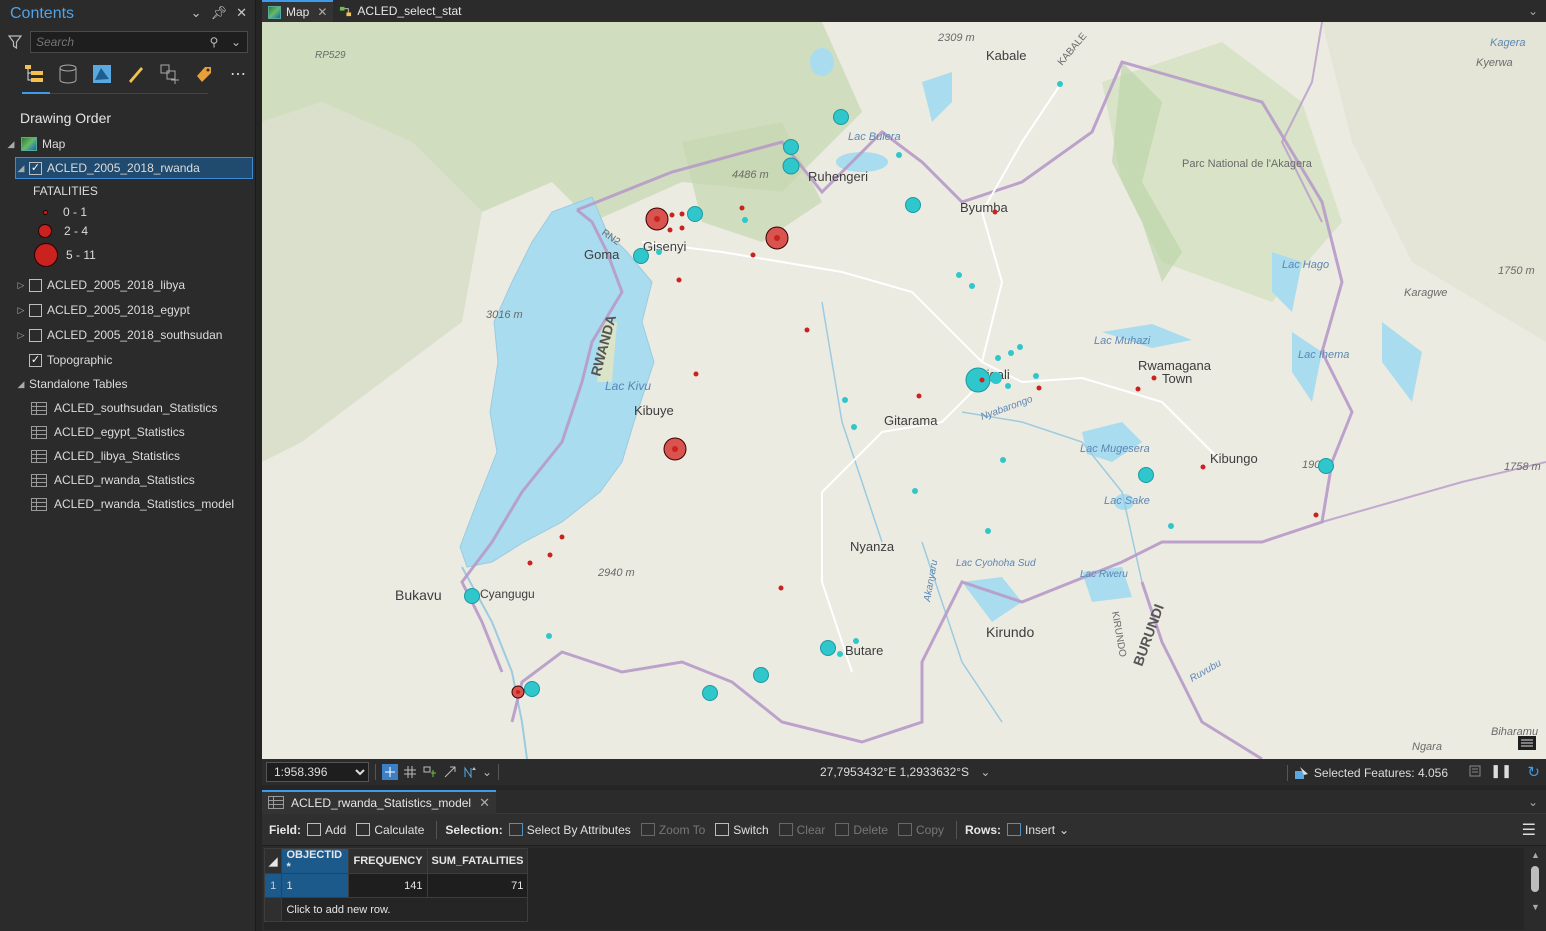 This screenshot has height=931, width=1546. What do you see at coordinates (326, 830) in the screenshot?
I see `add-field-button: Add` at bounding box center [326, 830].